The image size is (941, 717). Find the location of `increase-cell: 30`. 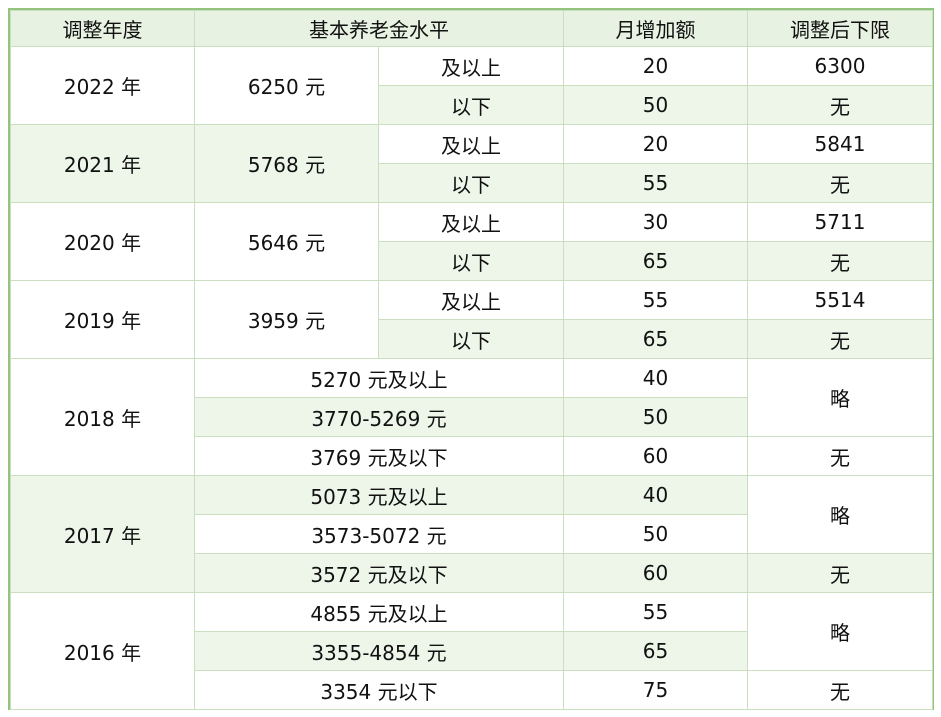

increase-cell: 30 is located at coordinates (655, 222).